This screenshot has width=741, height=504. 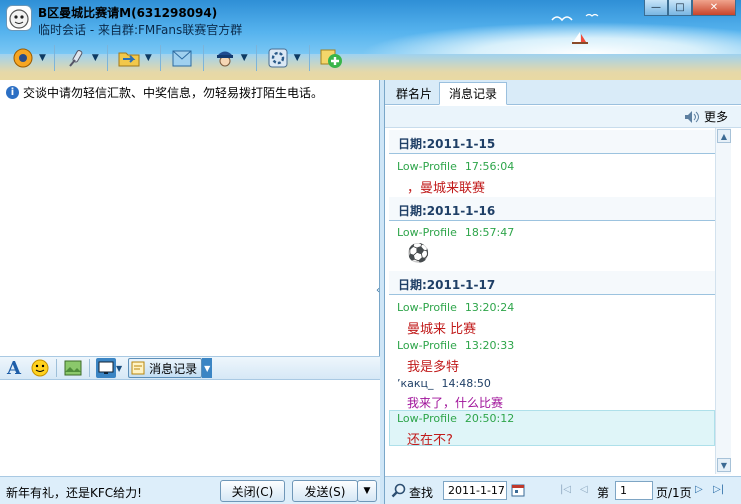 I want to click on settings-button: ▼, so click(x=283, y=58).